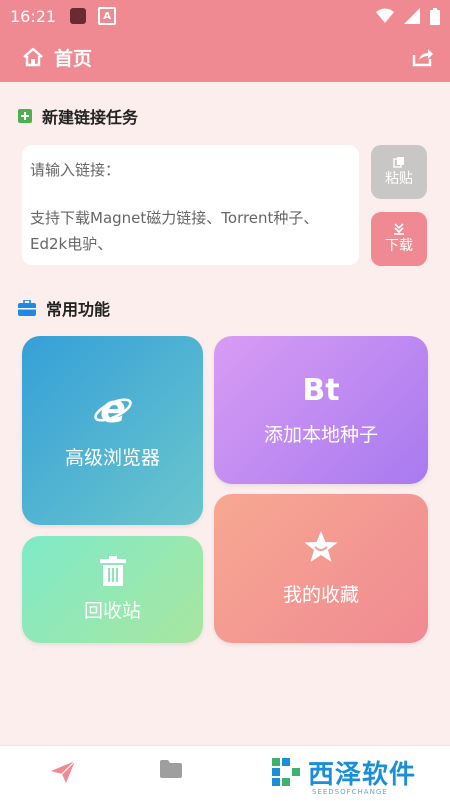  What do you see at coordinates (171, 769) in the screenshot?
I see `folder-icon` at bounding box center [171, 769].